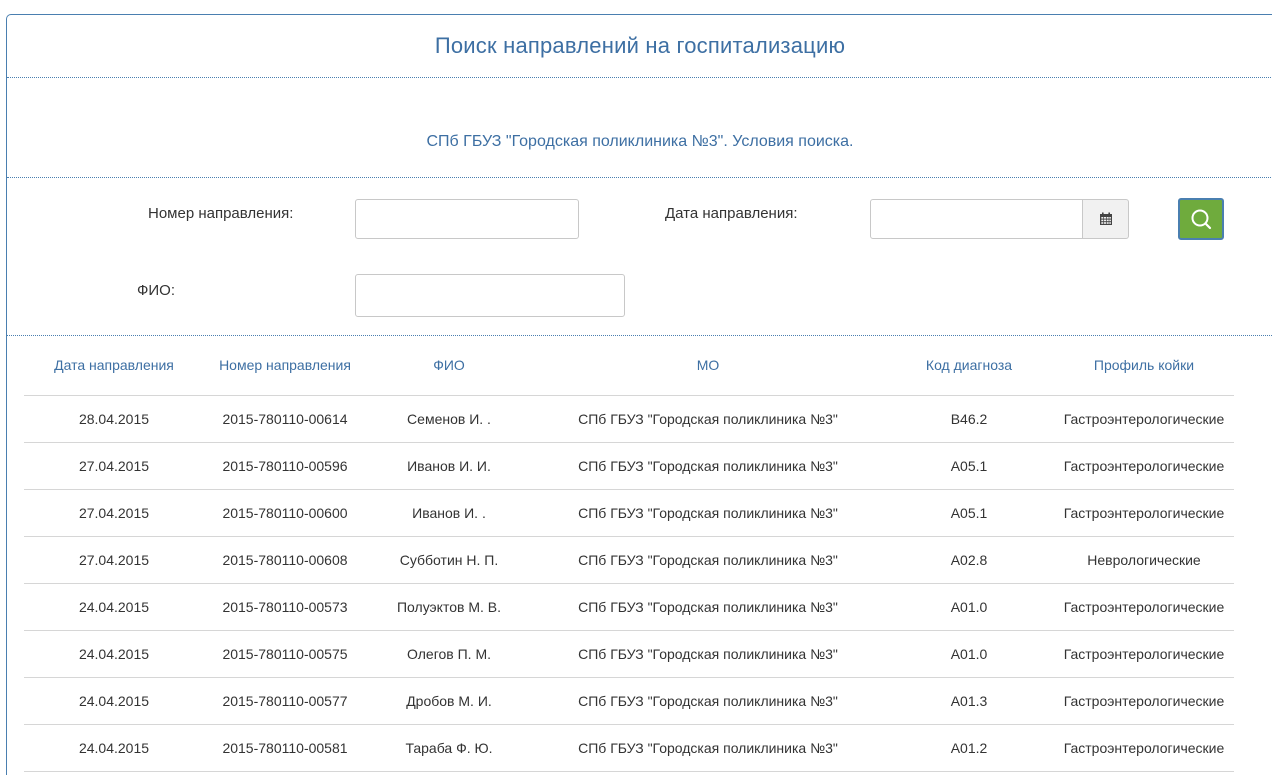  Describe the element at coordinates (969, 419) in the screenshot. I see `cell-diagnosis-code: B46.2` at that location.